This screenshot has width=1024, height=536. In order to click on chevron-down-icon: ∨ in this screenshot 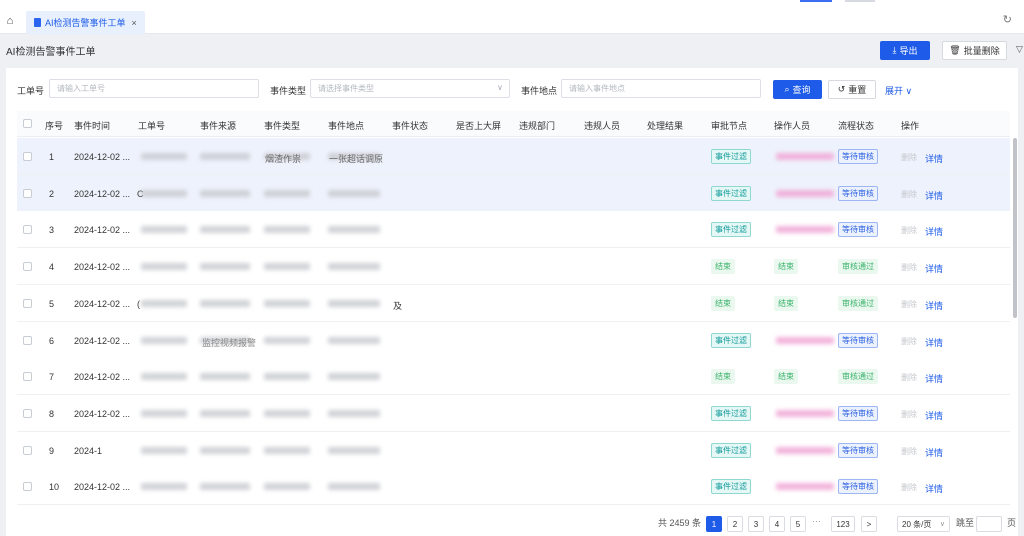, I will do `click(500, 87)`.